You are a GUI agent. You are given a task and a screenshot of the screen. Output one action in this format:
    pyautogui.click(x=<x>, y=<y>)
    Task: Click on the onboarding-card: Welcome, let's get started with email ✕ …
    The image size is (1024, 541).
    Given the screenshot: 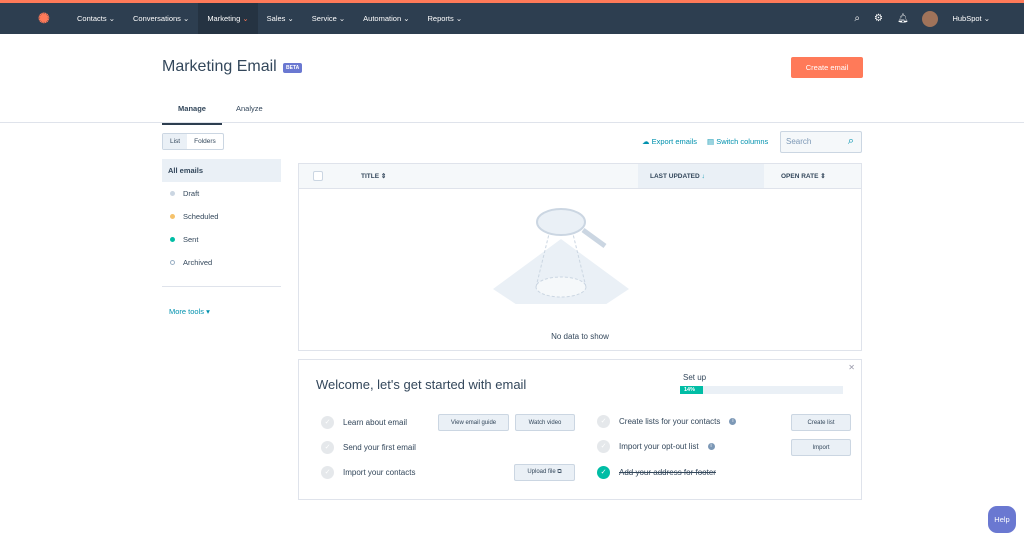 What is the action you would take?
    pyautogui.click(x=580, y=429)
    